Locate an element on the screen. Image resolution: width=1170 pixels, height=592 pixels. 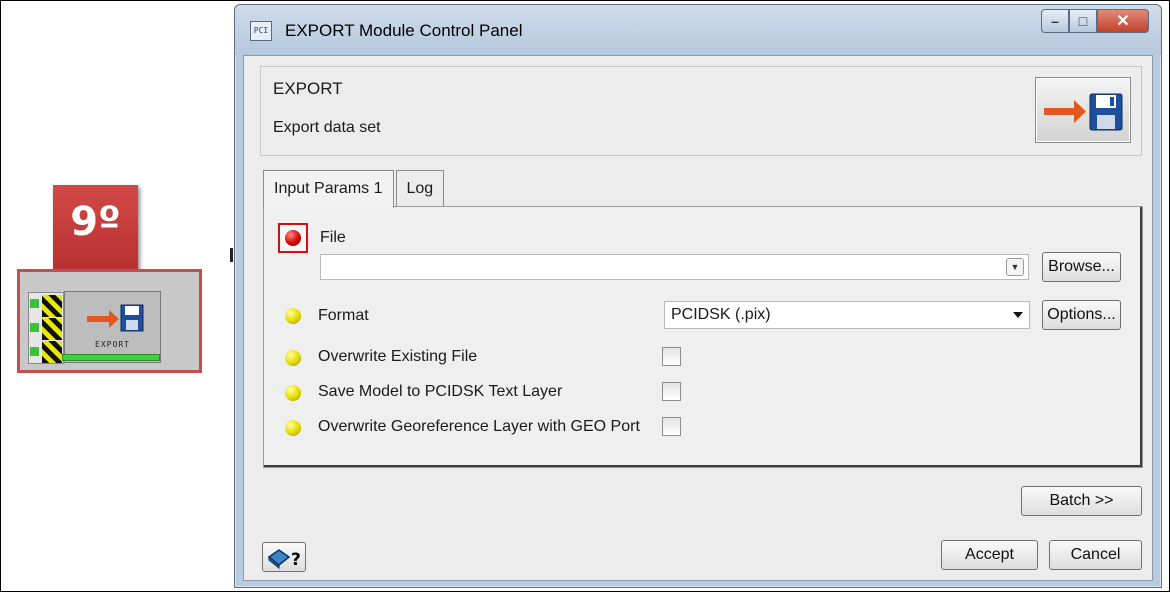
overwrite-file-label: Overwrite Existing File is located at coordinates (398, 356).